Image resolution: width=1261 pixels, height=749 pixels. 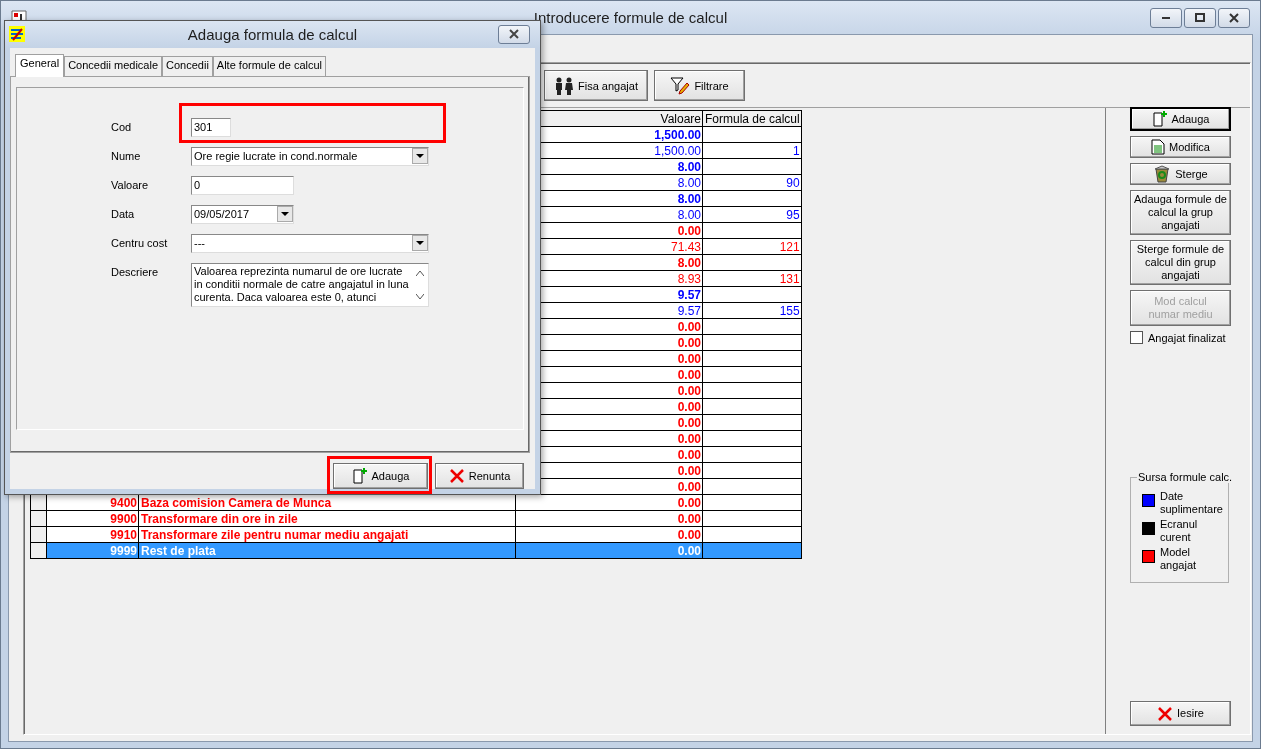 What do you see at coordinates (1185, 477) in the screenshot?
I see `legend-title: Sursa formule calc.` at bounding box center [1185, 477].